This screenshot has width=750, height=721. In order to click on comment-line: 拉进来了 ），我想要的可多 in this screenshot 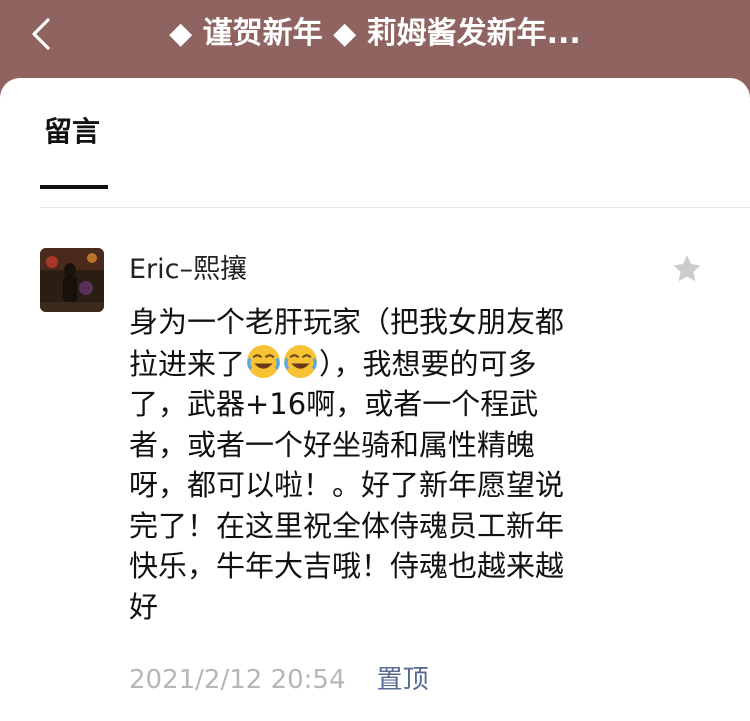, I will do `click(374, 364)`.